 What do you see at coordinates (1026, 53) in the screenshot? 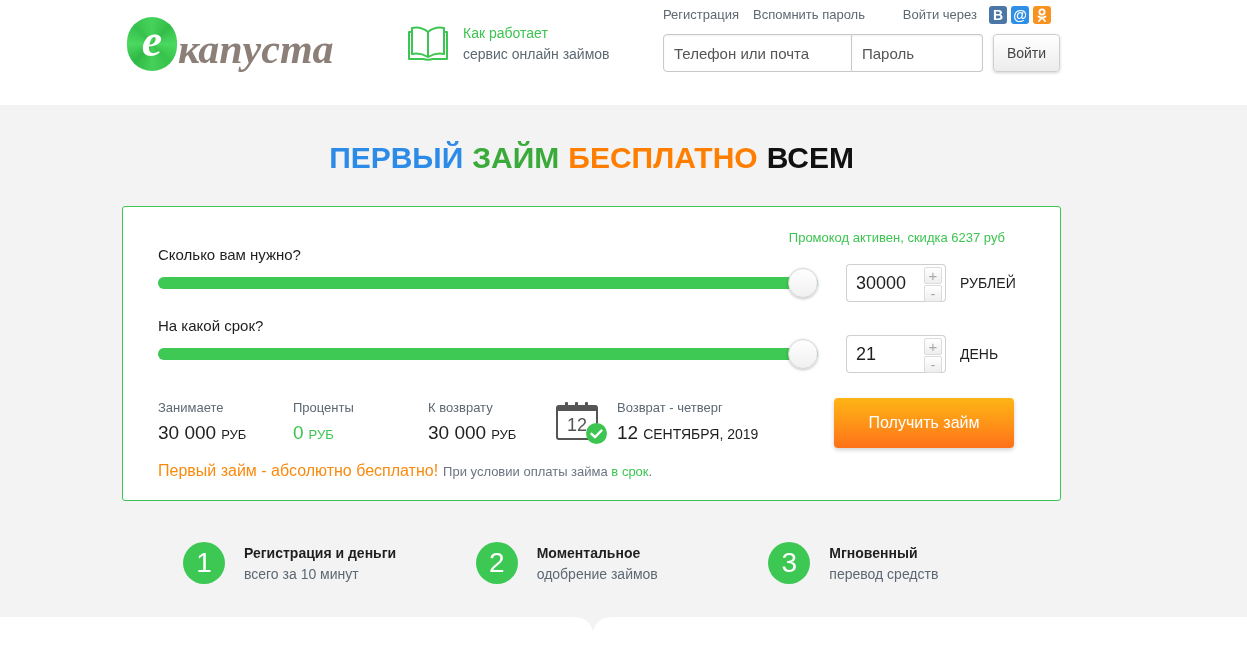
I see `login-button: Войти` at bounding box center [1026, 53].